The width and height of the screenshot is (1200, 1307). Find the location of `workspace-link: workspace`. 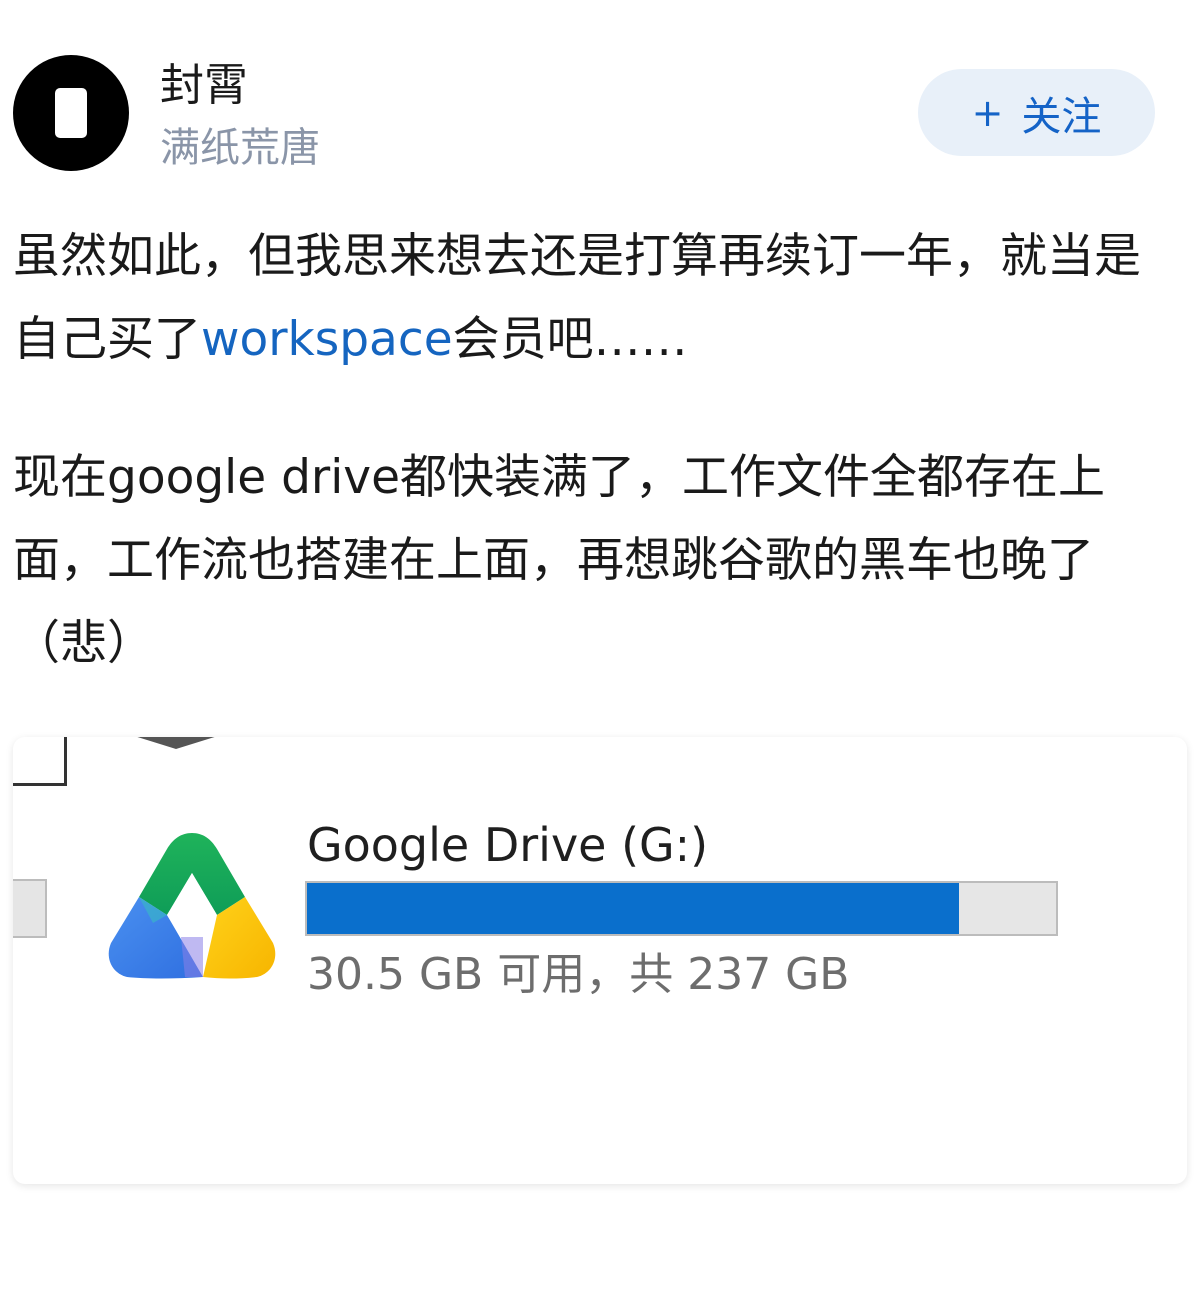

workspace-link: workspace is located at coordinates (327, 339).